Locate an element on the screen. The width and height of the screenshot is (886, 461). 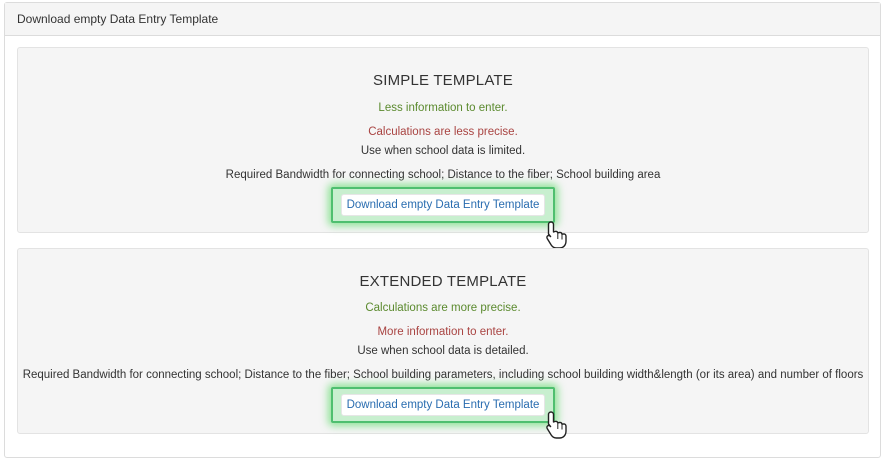
simple-template-title: SIMPLE TEMPLATE is located at coordinates (443, 80).